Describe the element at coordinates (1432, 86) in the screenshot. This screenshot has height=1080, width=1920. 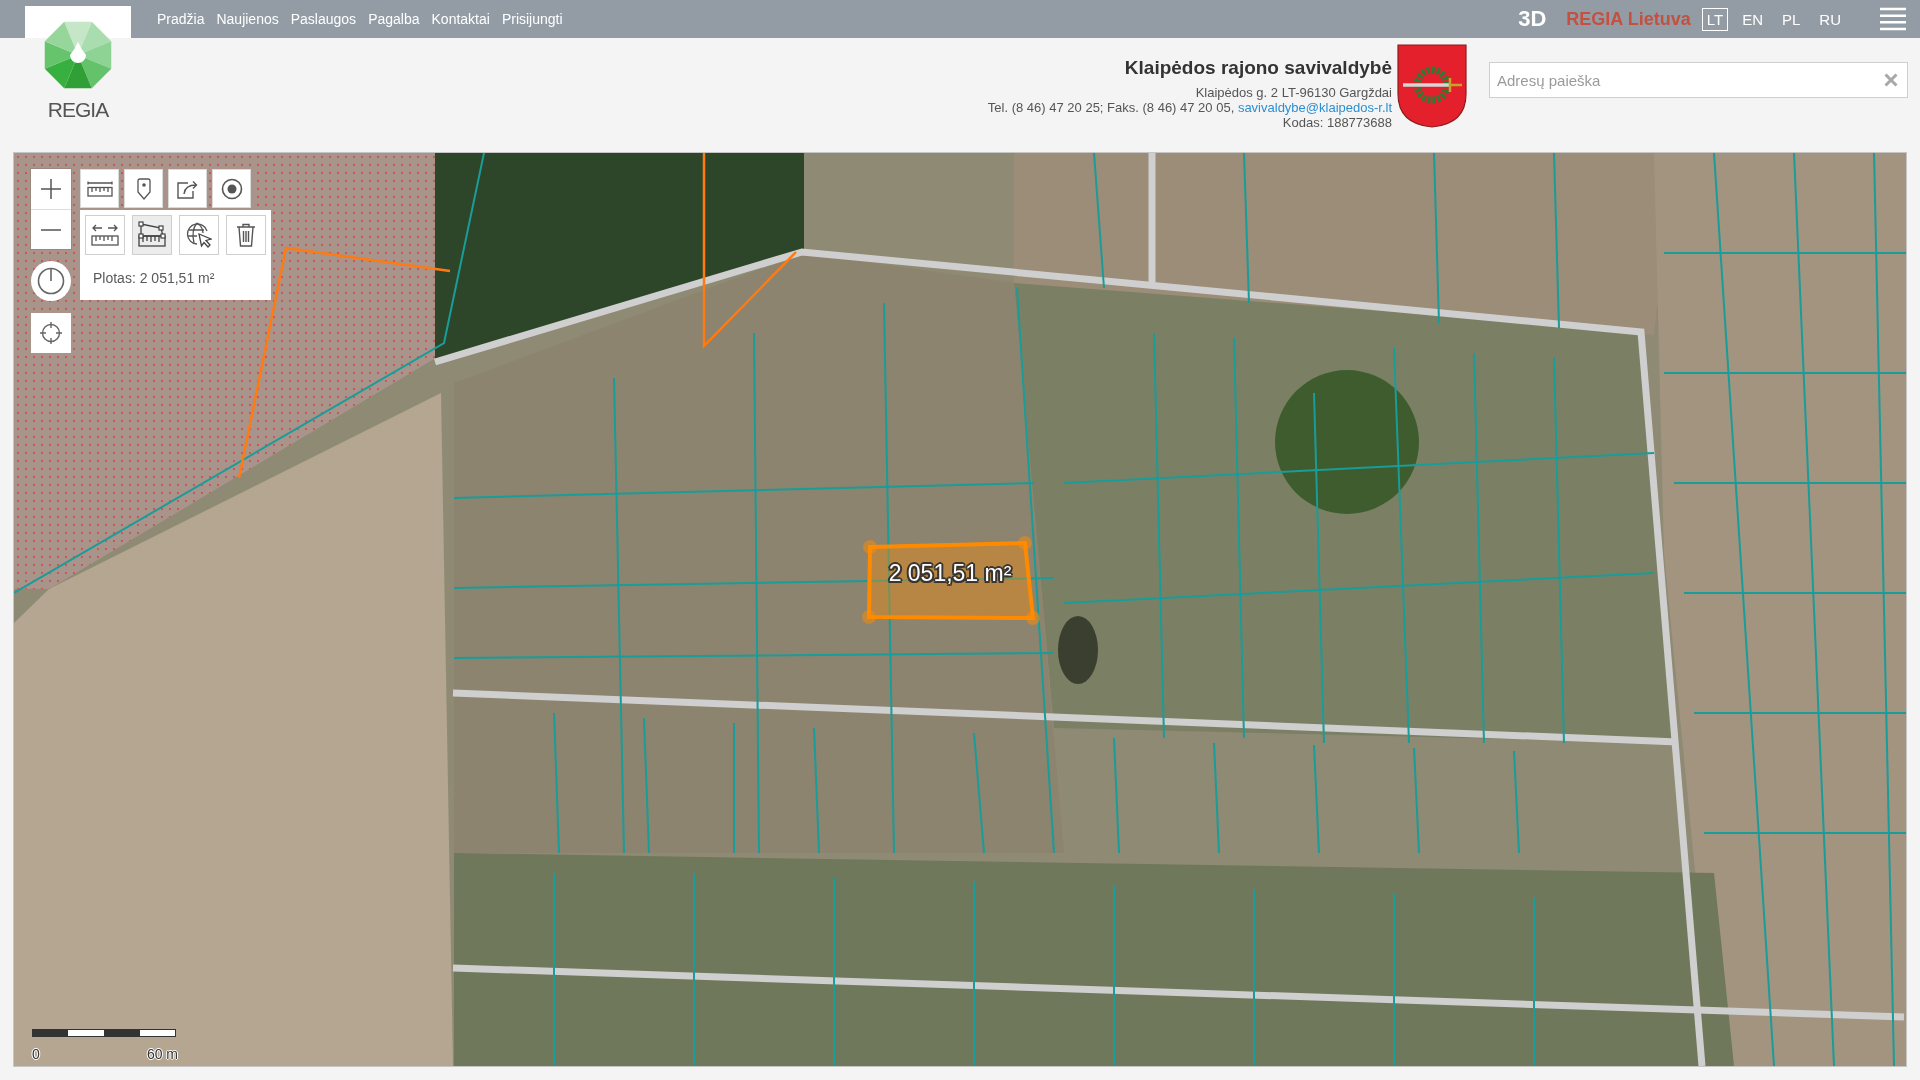
I see `shield-emblem-icon` at that location.